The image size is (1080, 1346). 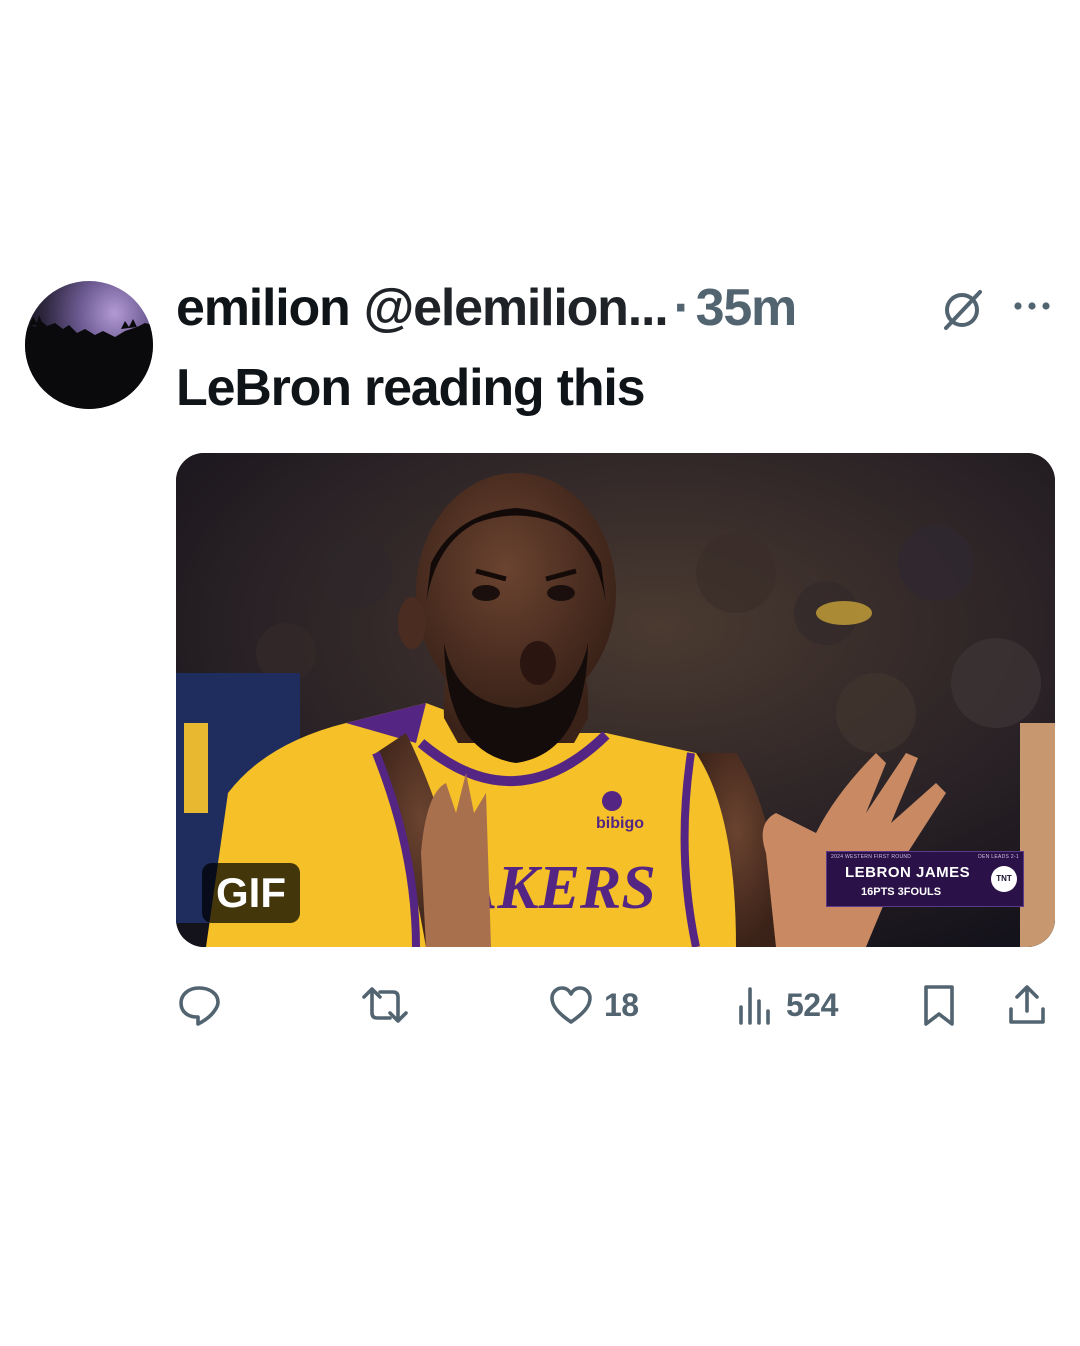 What do you see at coordinates (962, 310) in the screenshot?
I see `grok-icon` at bounding box center [962, 310].